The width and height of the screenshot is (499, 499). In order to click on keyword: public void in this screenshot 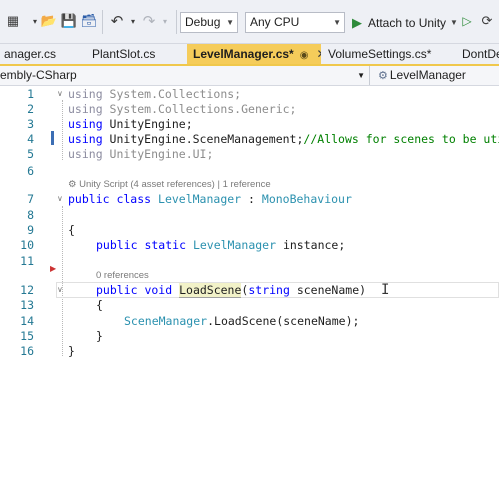, I will do `click(138, 290)`.